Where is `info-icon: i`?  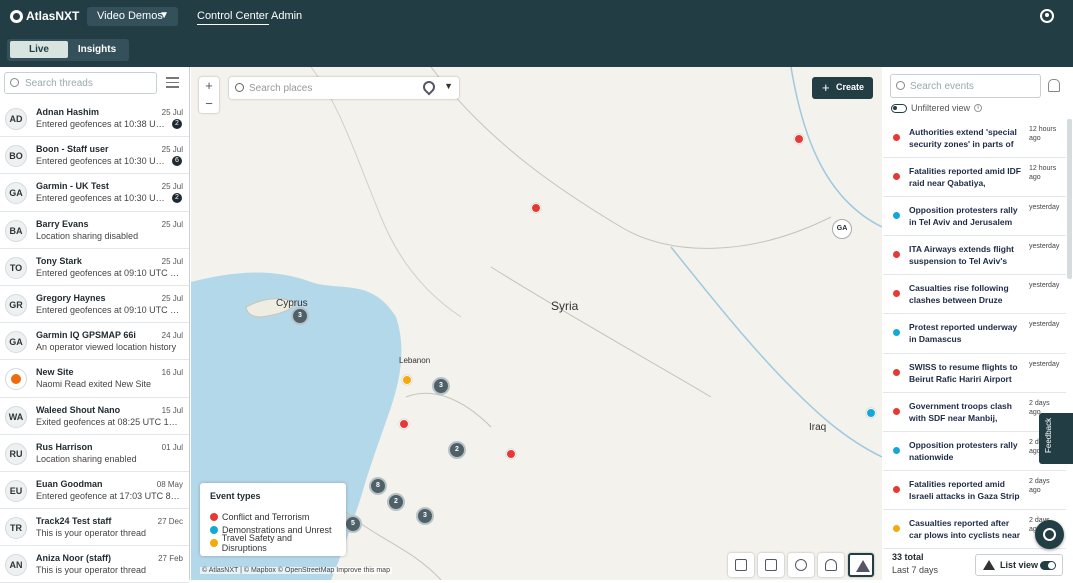 info-icon: i is located at coordinates (978, 108).